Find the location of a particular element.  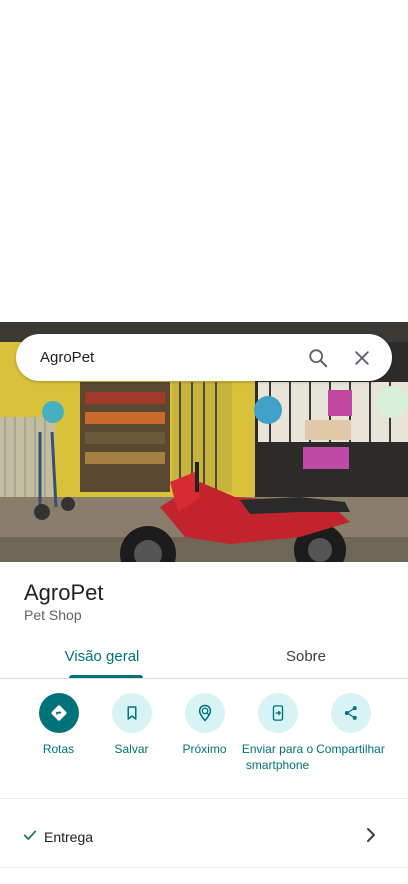

tab-about: Sobre is located at coordinates (306, 657).